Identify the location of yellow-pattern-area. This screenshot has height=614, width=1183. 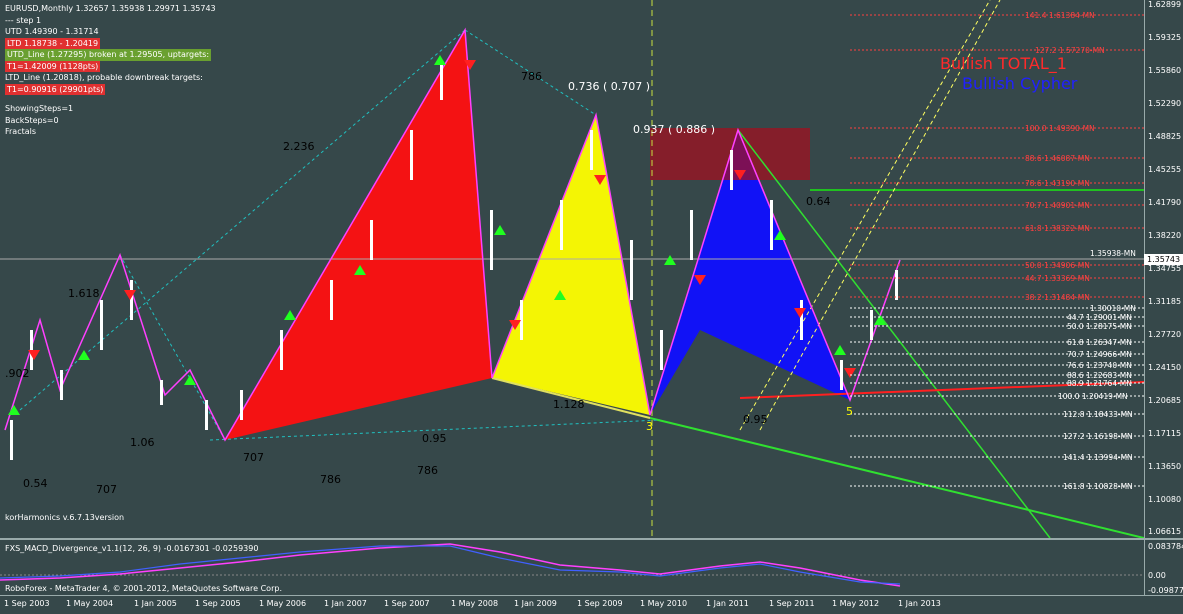
(571, 265).